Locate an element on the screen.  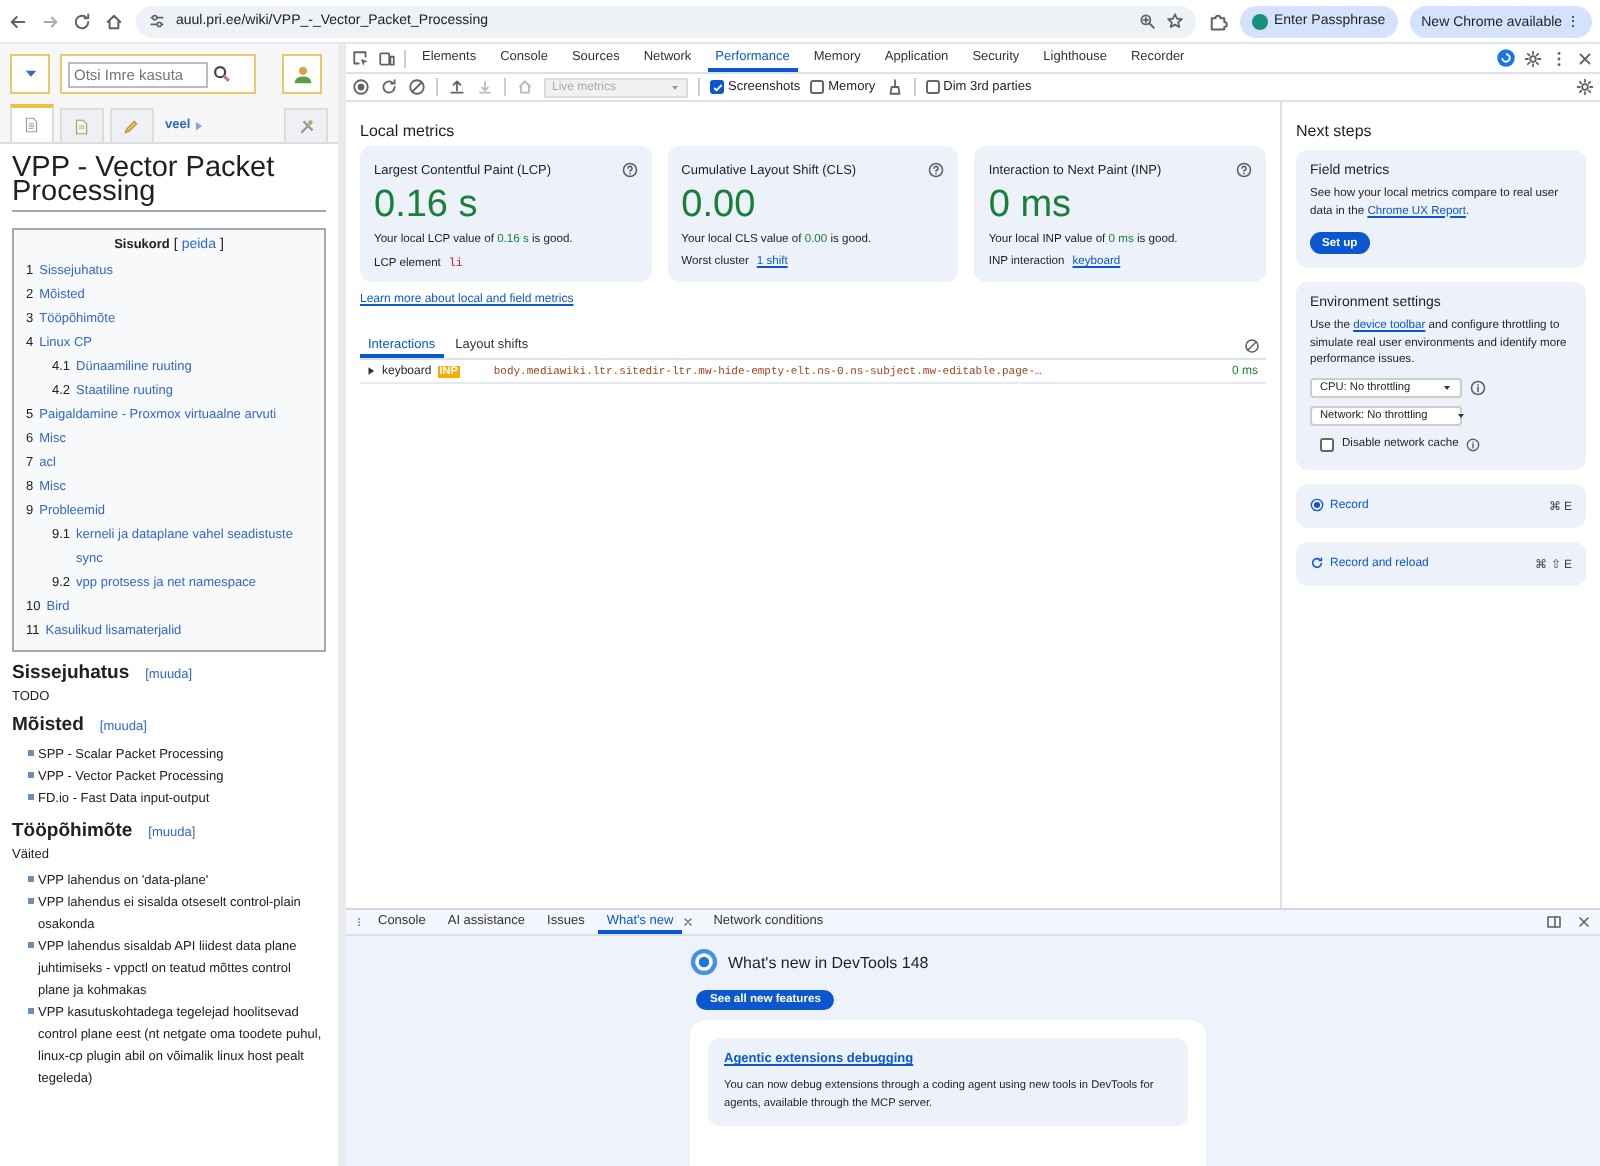
devtools-logo-icon is located at coordinates (704, 962).